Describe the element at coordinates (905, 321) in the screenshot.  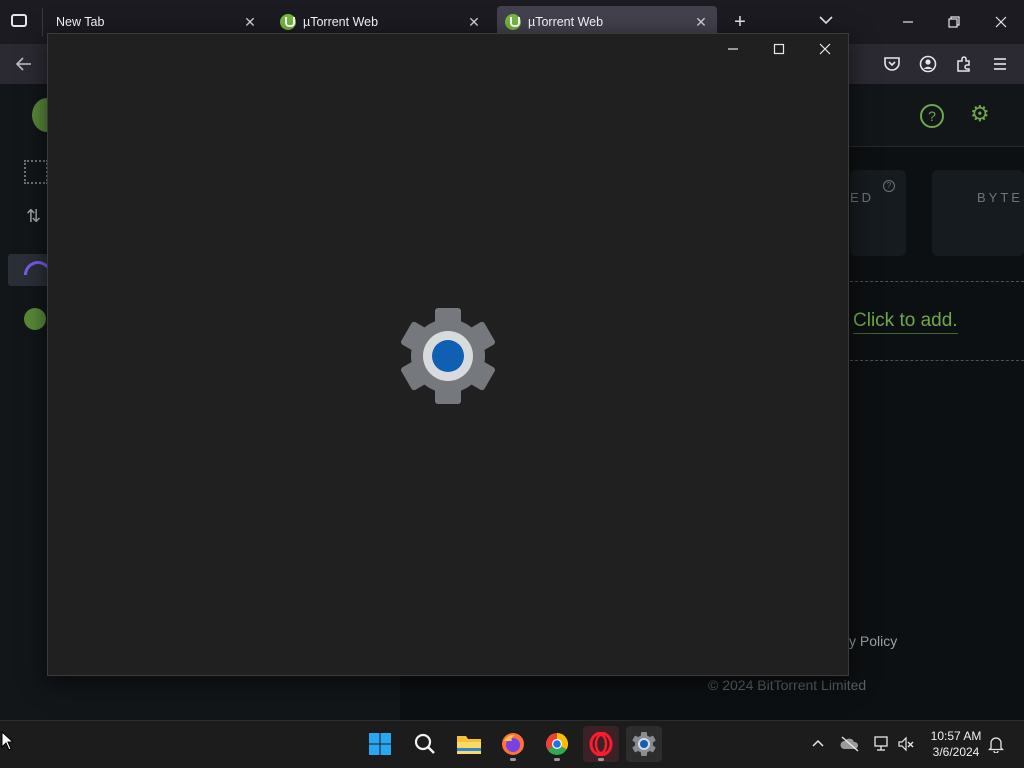
I see `click-to-add-link: Click to add.` at that location.